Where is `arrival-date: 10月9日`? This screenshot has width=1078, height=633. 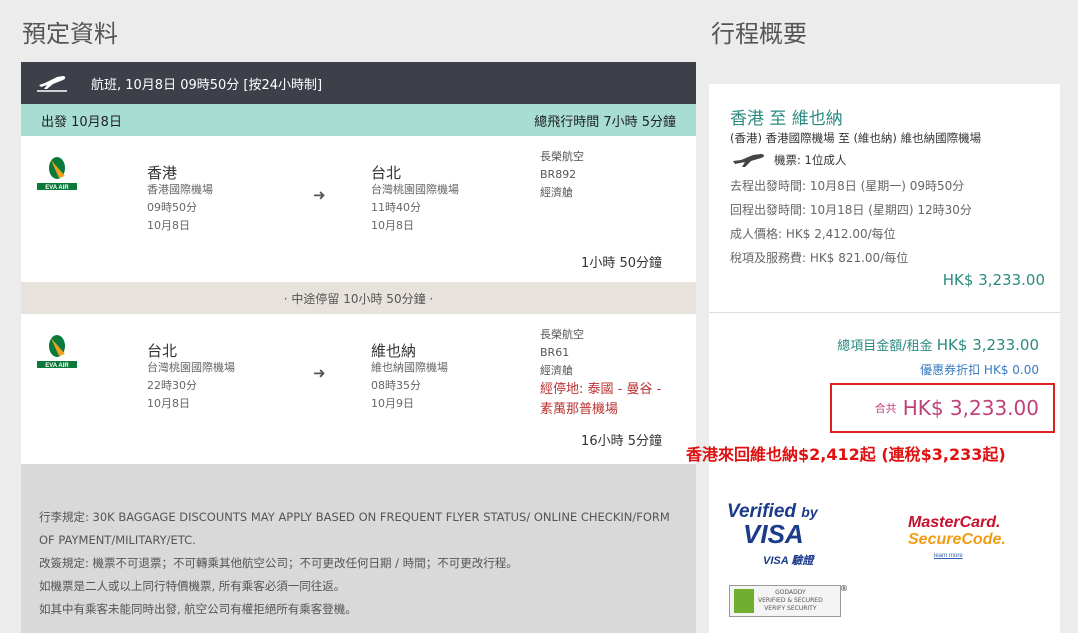 arrival-date: 10月9日 is located at coordinates (392, 403).